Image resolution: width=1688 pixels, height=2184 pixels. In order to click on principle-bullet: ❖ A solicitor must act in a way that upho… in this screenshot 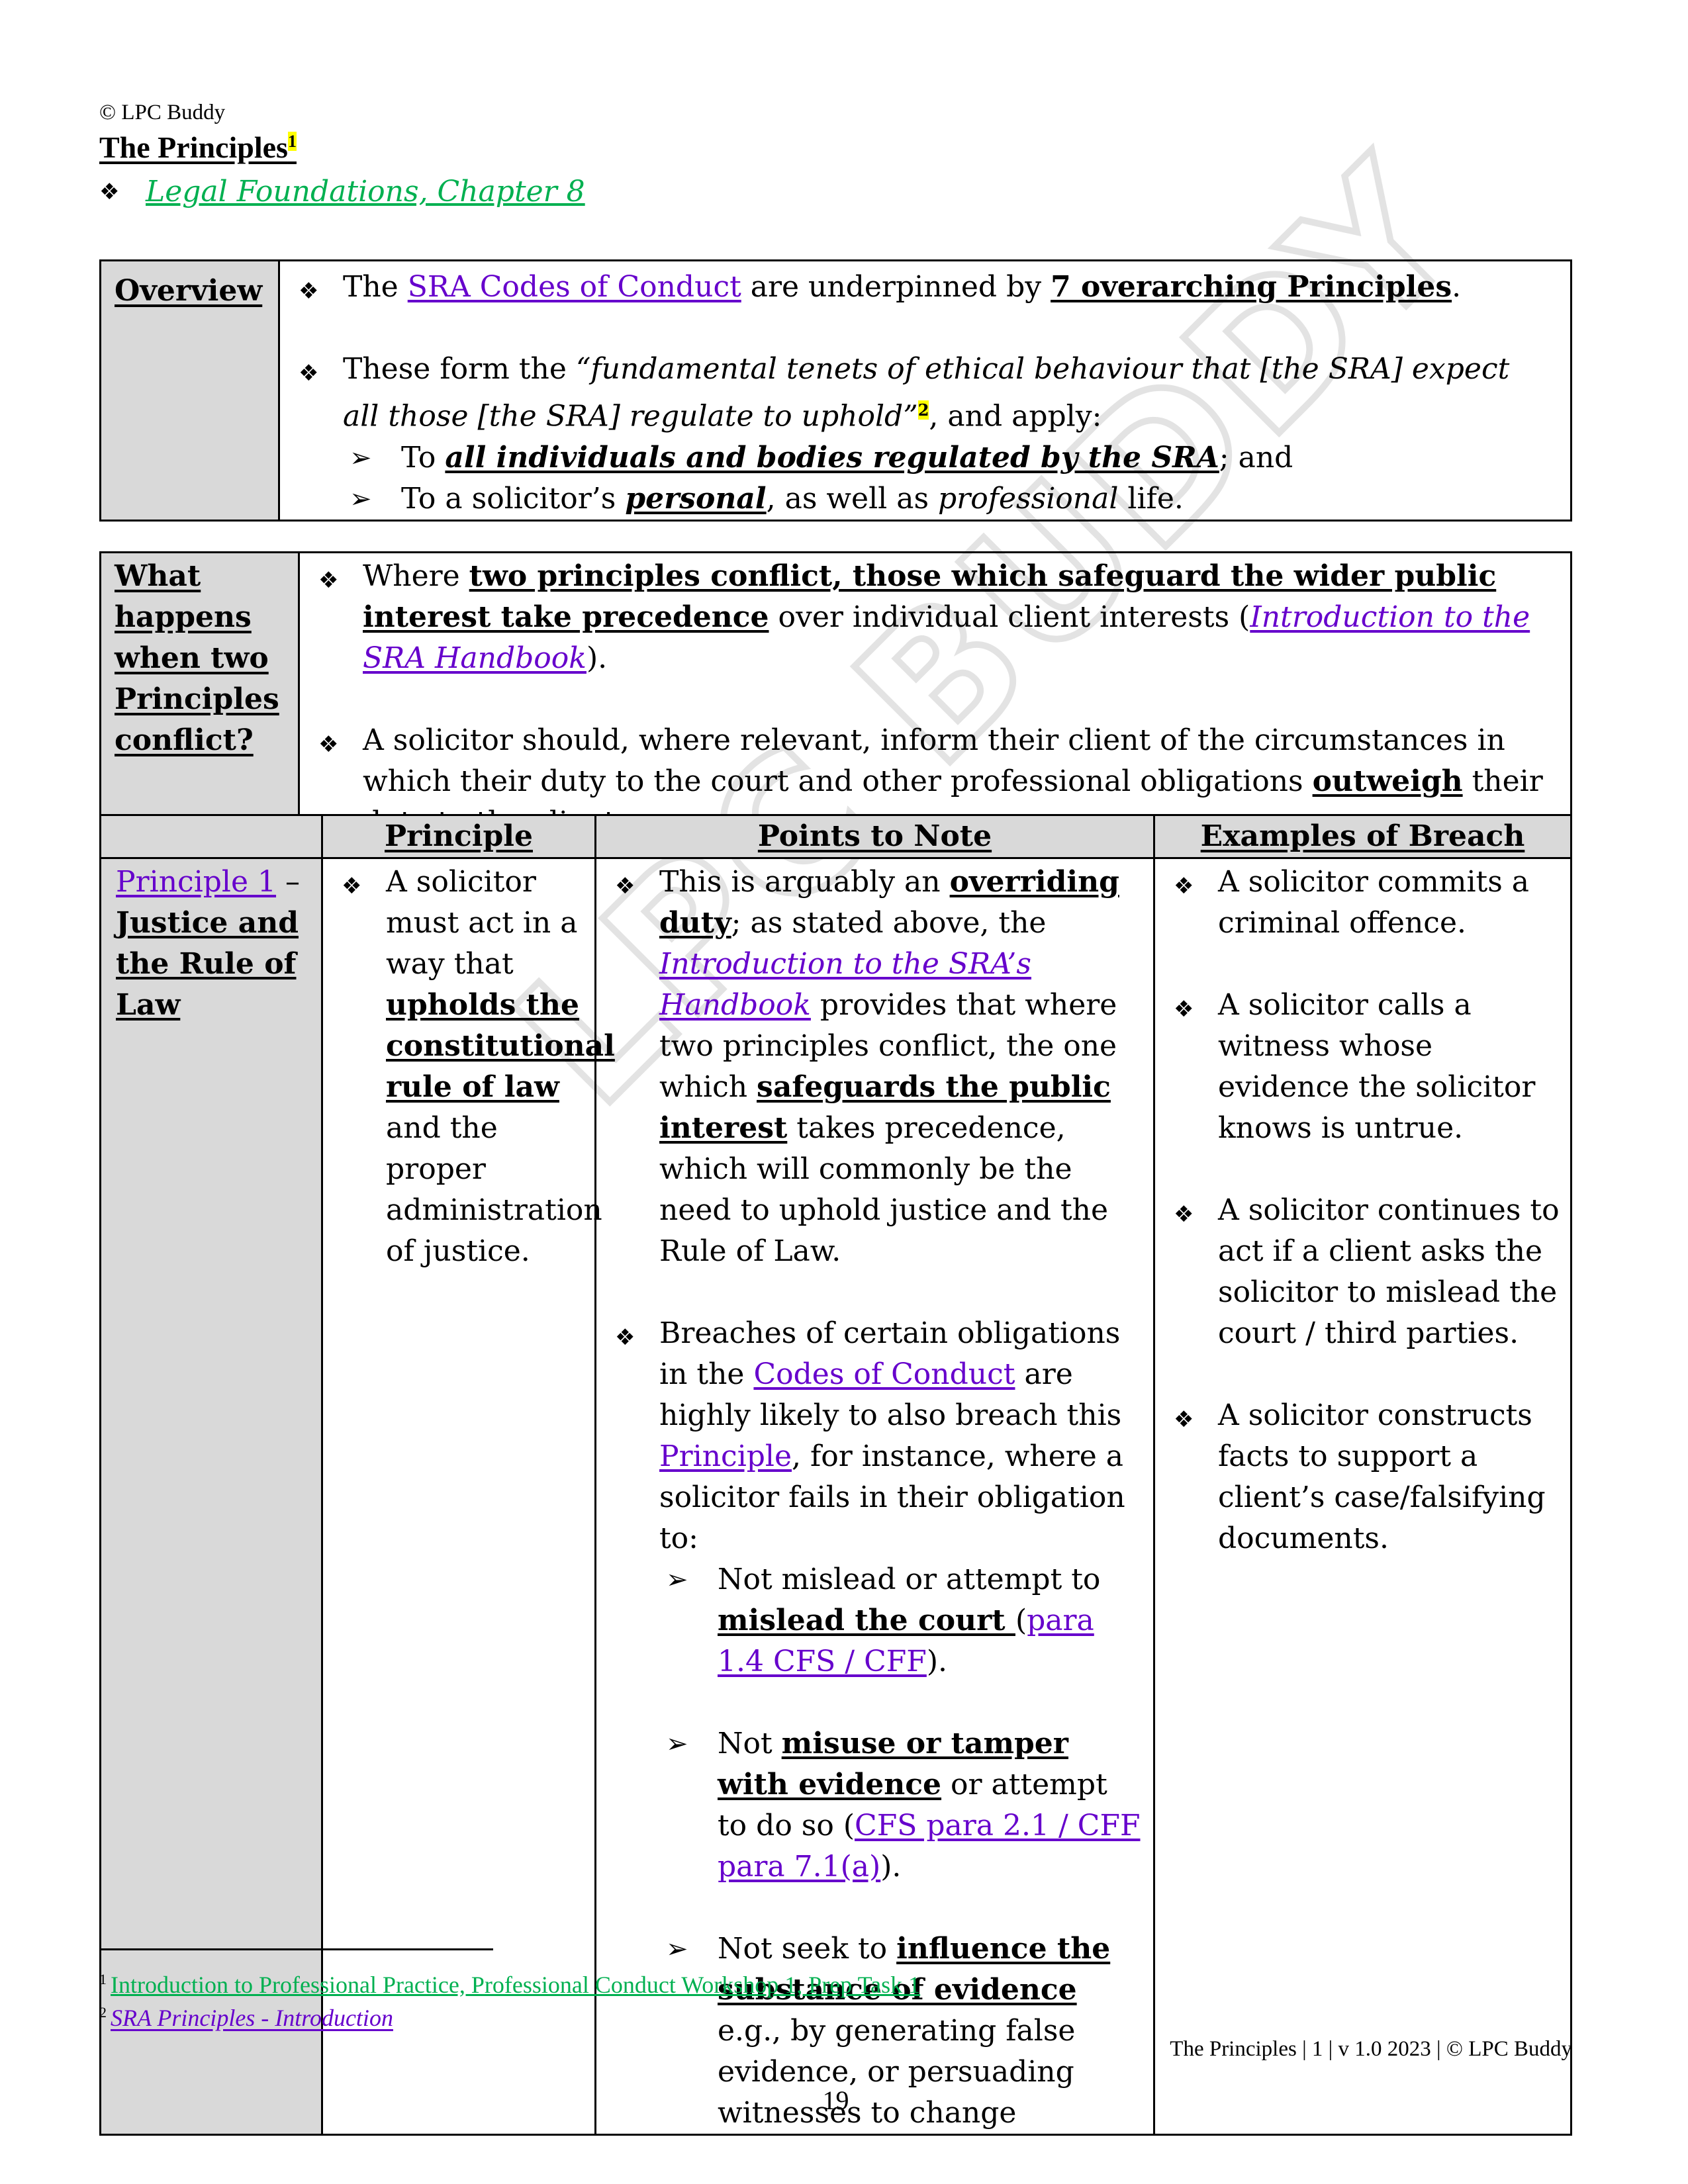, I will do `click(469, 1067)`.